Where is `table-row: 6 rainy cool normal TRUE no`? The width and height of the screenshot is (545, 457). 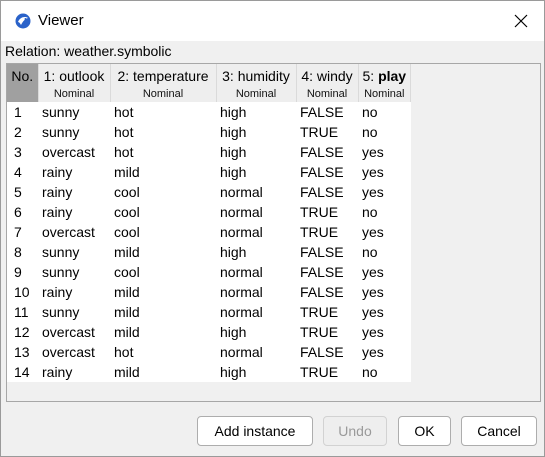
table-row: 6 rainy cool normal TRUE no is located at coordinates (209, 212).